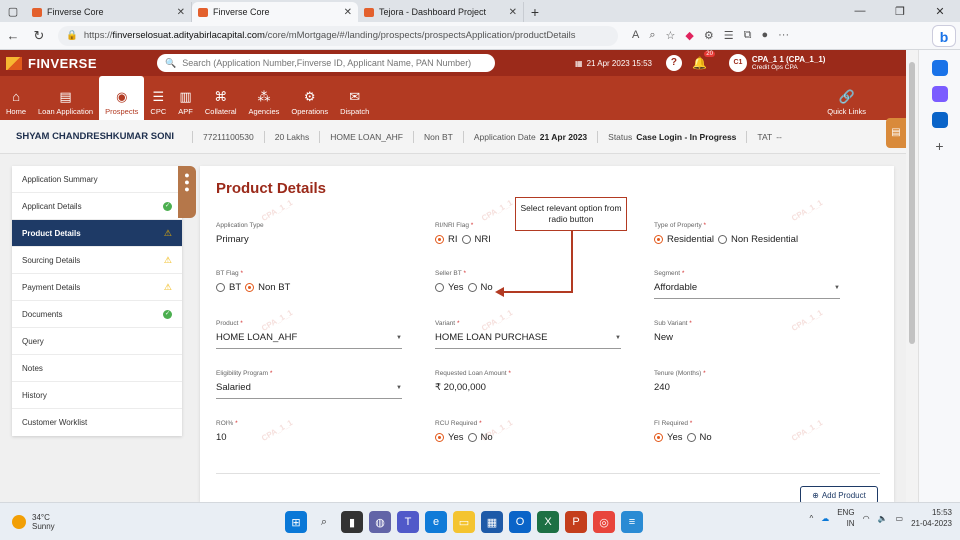  Describe the element at coordinates (520, 522) in the screenshot. I see `outlook-icon: O` at that location.